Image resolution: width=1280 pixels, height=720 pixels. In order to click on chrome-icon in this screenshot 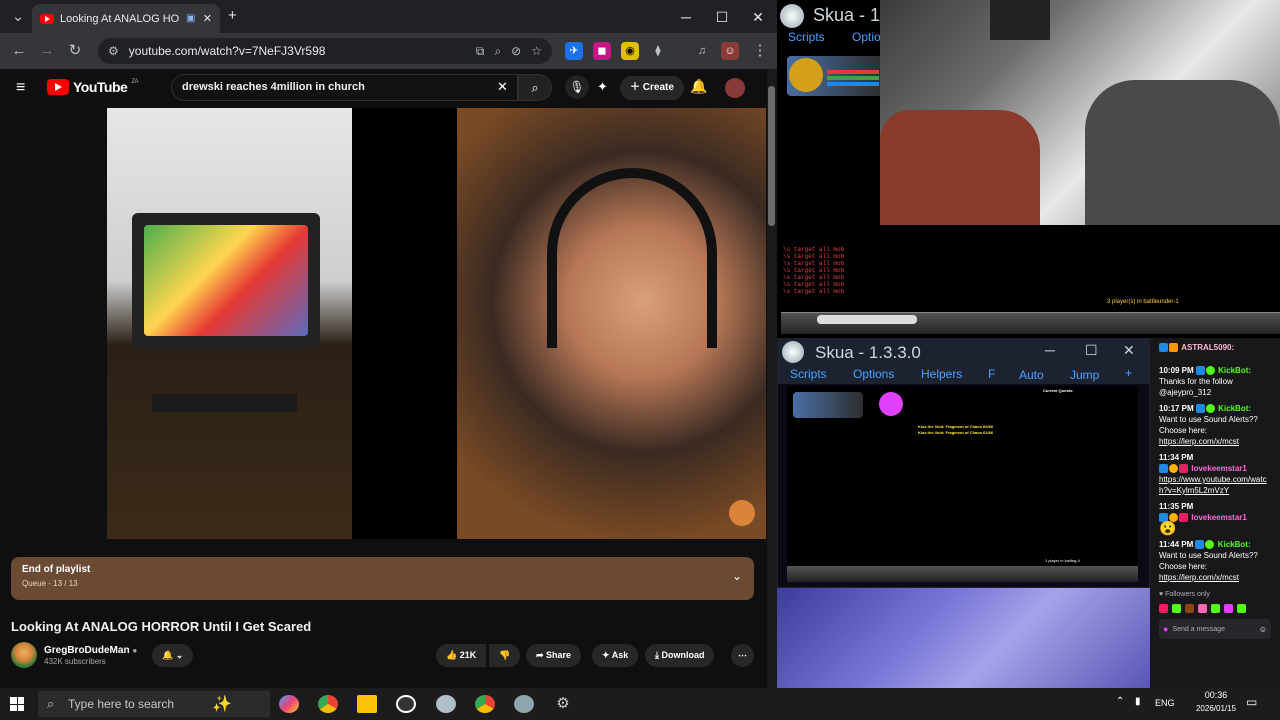, I will do `click(328, 704)`.